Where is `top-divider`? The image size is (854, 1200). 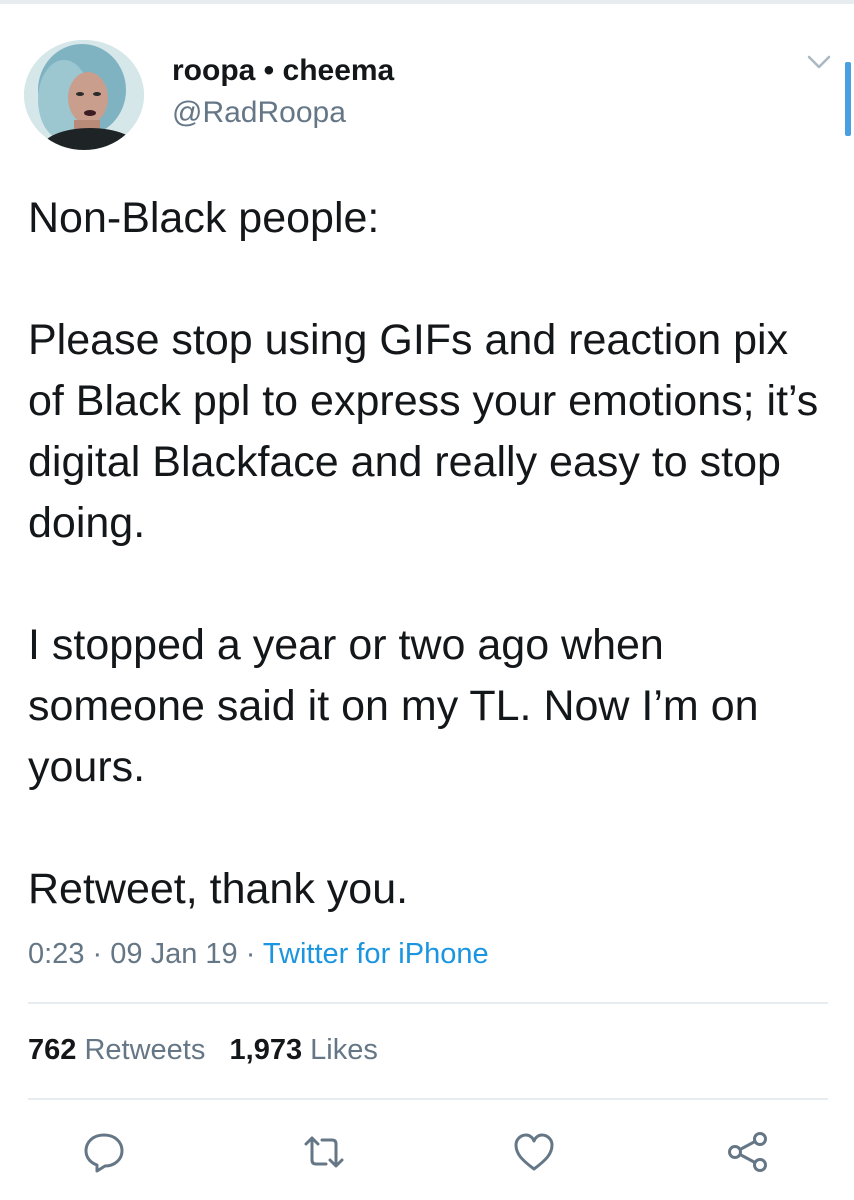
top-divider is located at coordinates (427, 2).